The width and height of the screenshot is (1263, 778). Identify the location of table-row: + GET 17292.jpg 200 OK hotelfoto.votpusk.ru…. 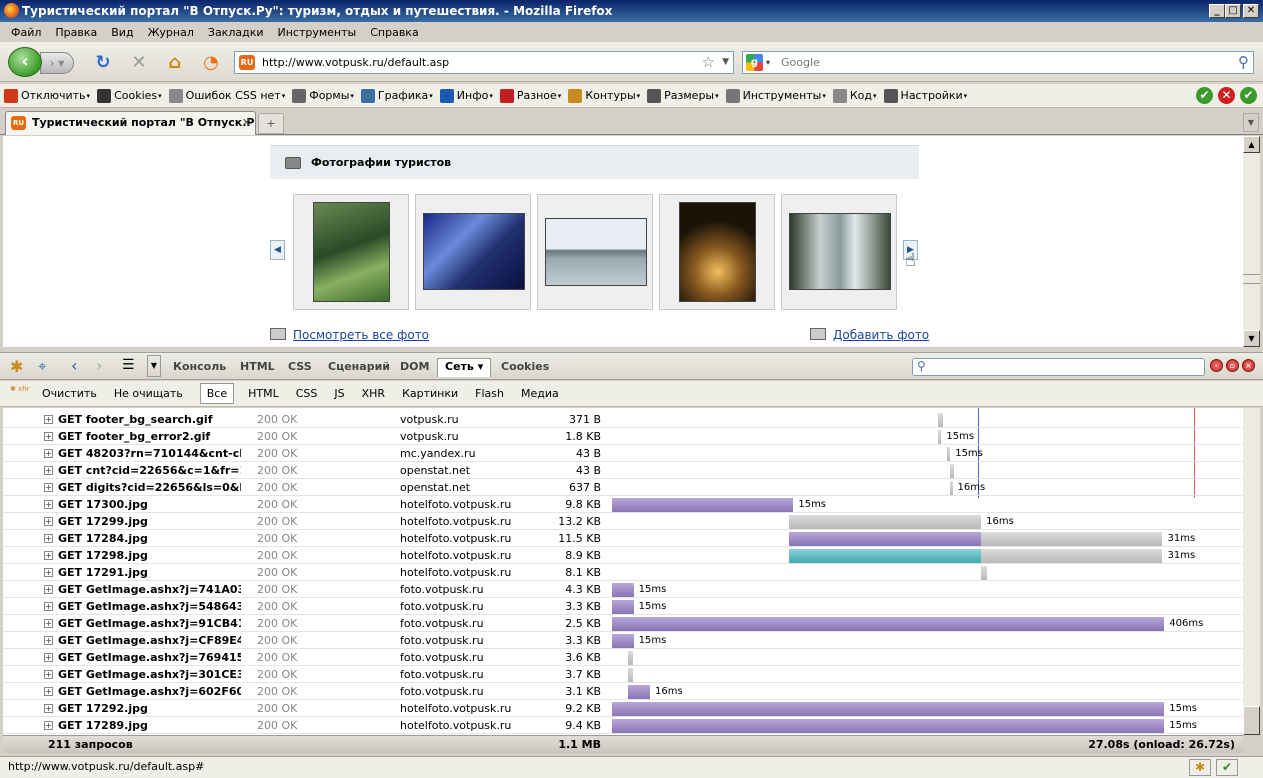
(623, 708).